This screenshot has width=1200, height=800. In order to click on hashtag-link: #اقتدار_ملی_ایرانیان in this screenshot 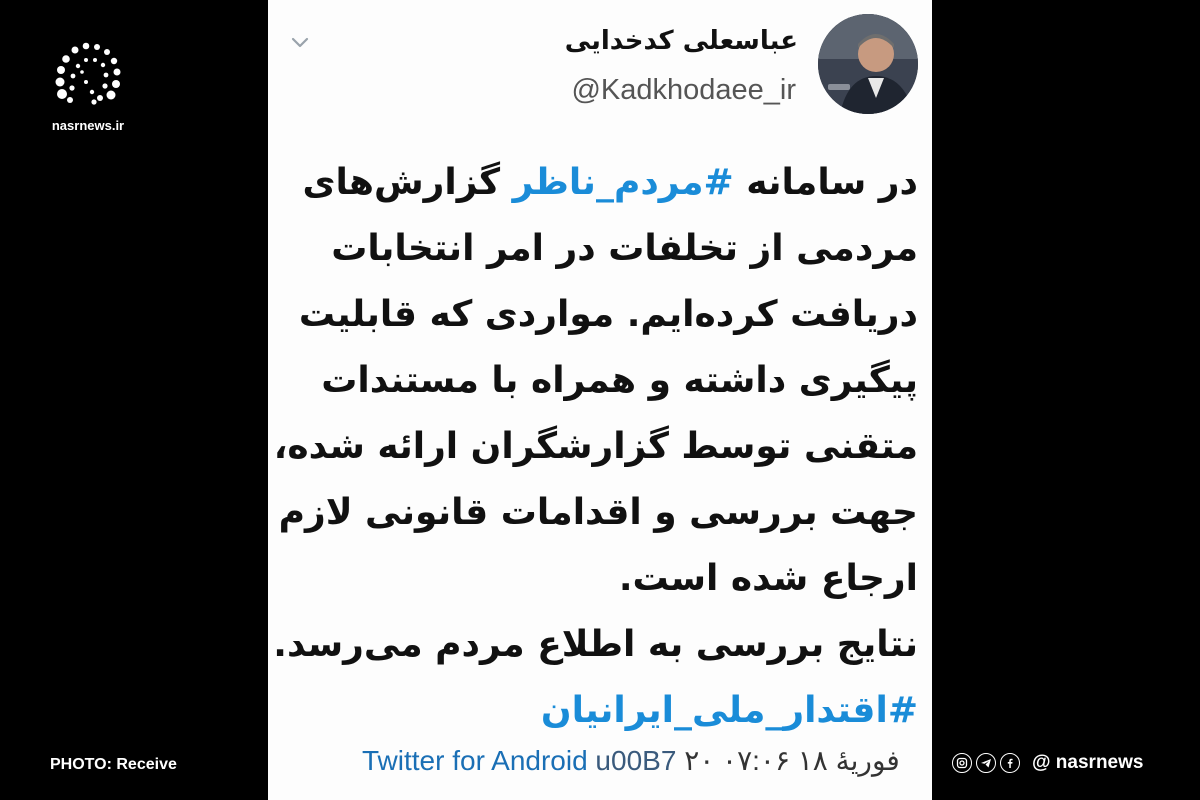, I will do `click(598, 711)`.